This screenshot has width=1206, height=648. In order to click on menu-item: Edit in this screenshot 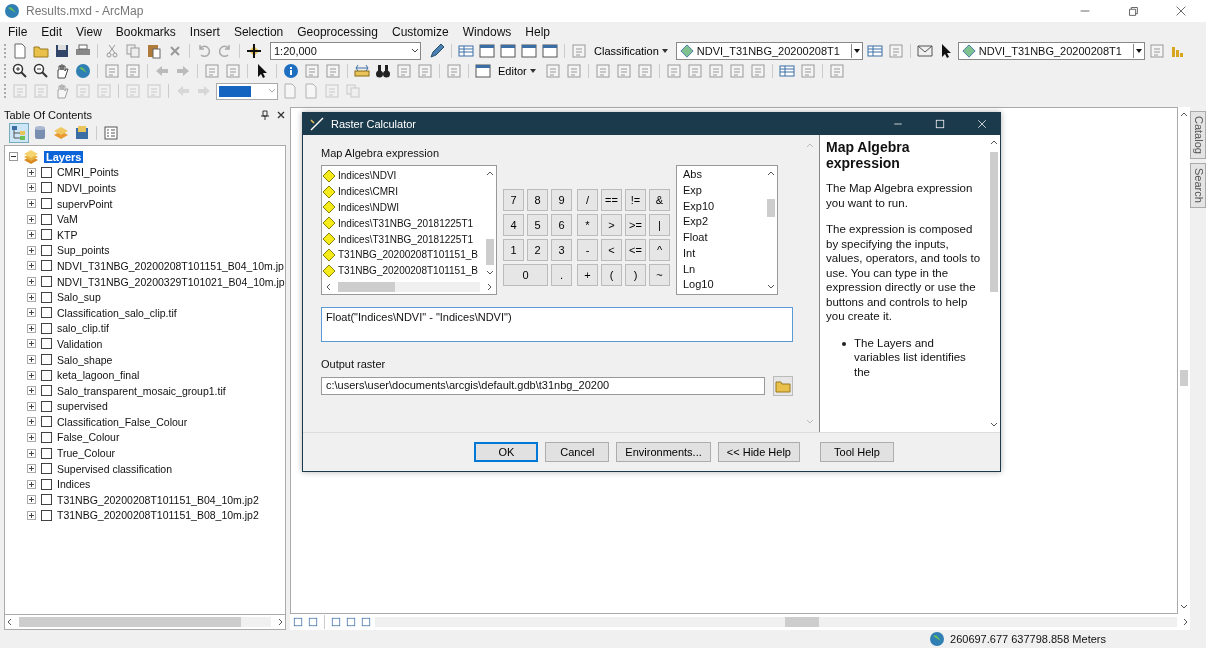, I will do `click(52, 31)`.